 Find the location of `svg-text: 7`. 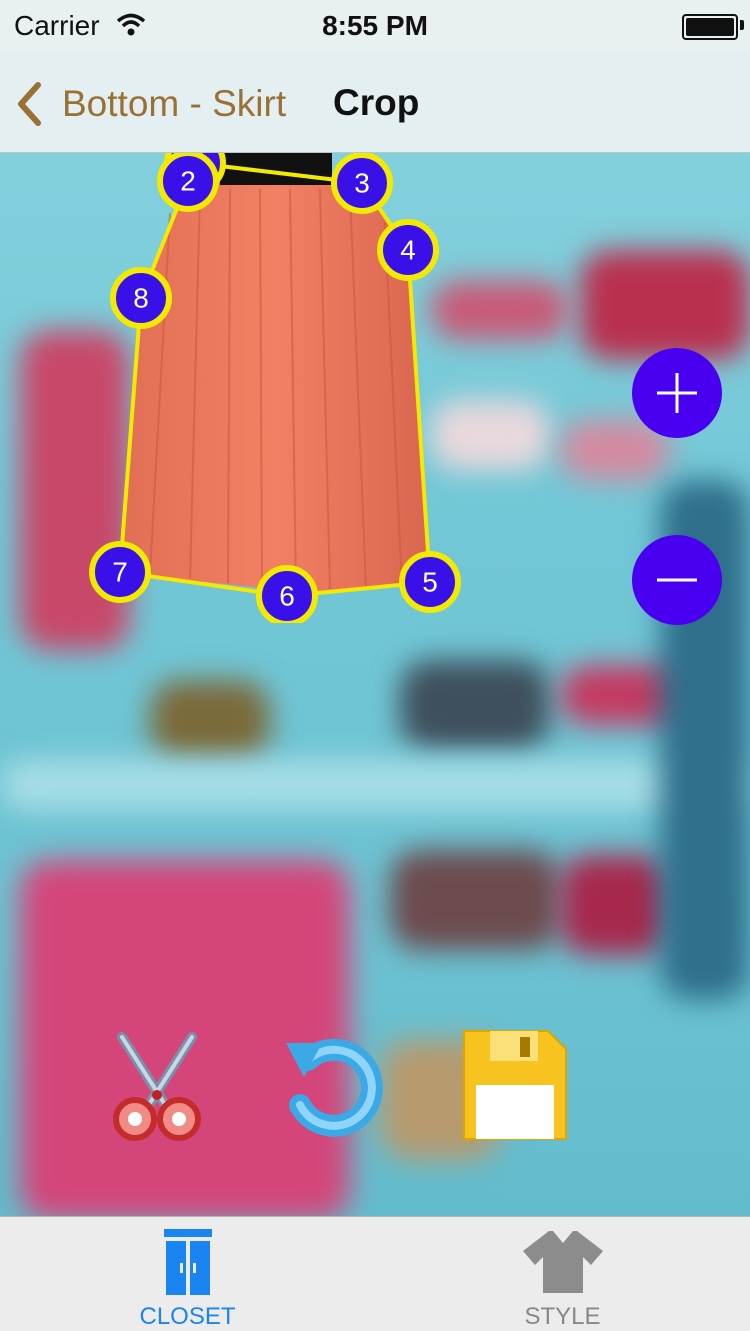

svg-text: 7 is located at coordinates (120, 572).